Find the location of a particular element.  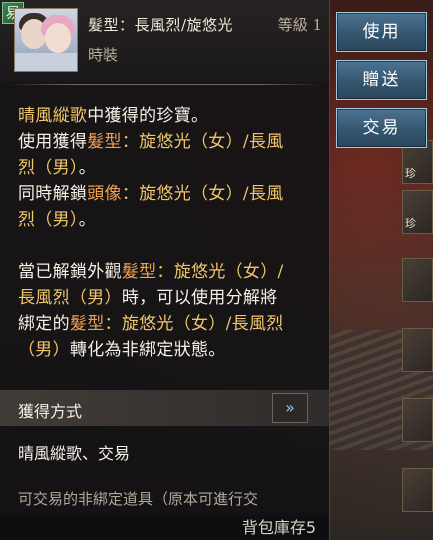

desc-segment: 綁定的 is located at coordinates (44, 324).